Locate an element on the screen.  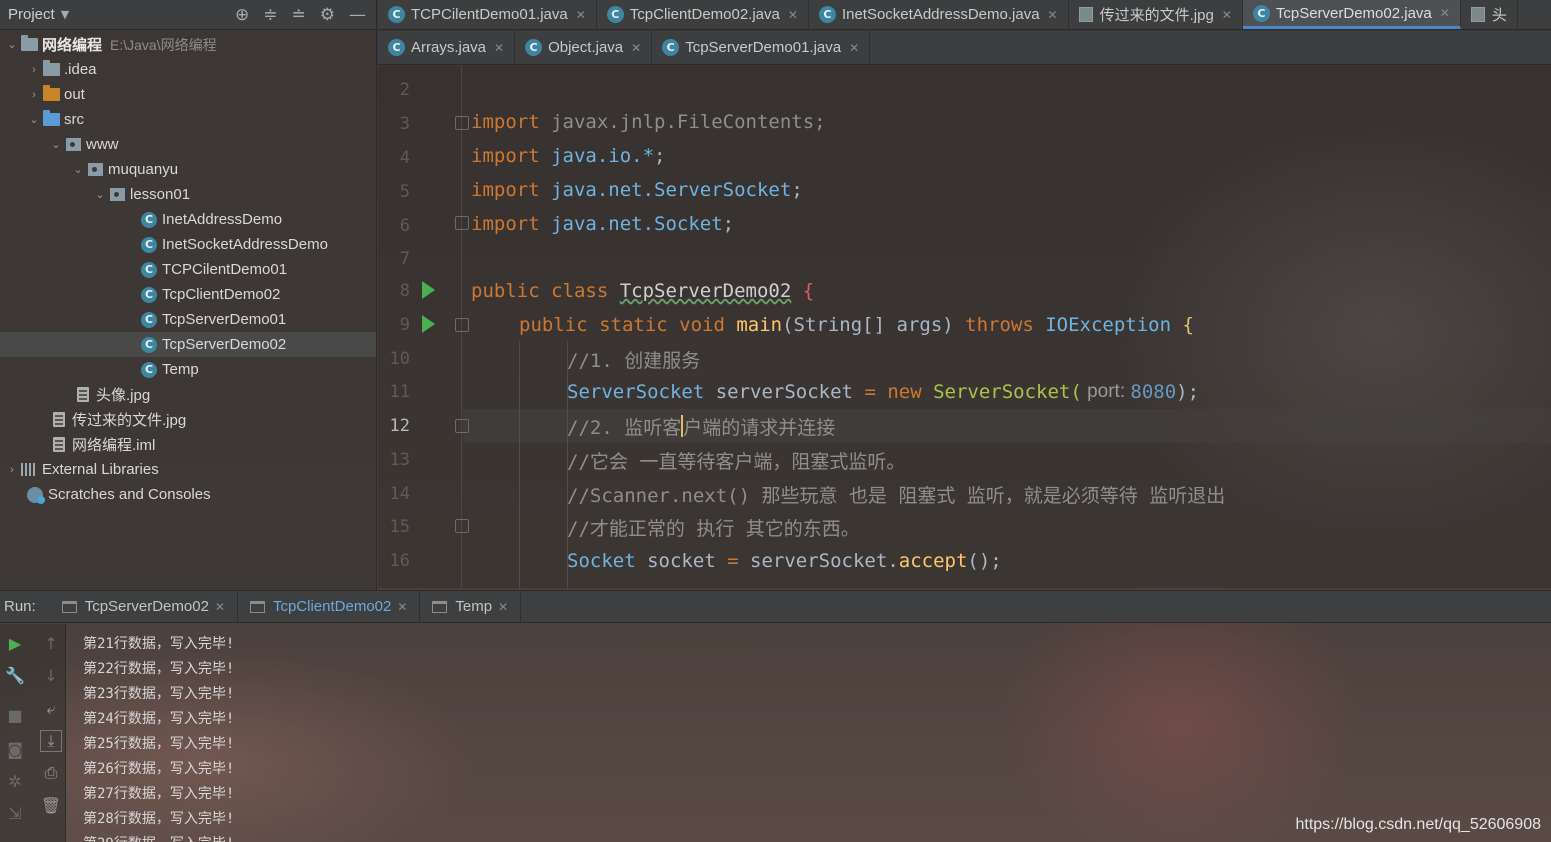
expand-all-icon: ≑ is located at coordinates (270, 15).